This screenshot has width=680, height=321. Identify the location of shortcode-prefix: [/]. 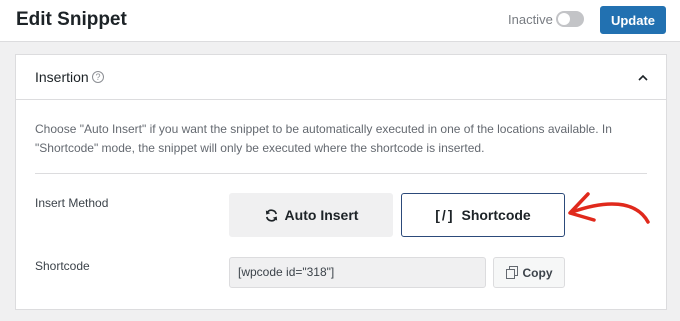
(445, 215).